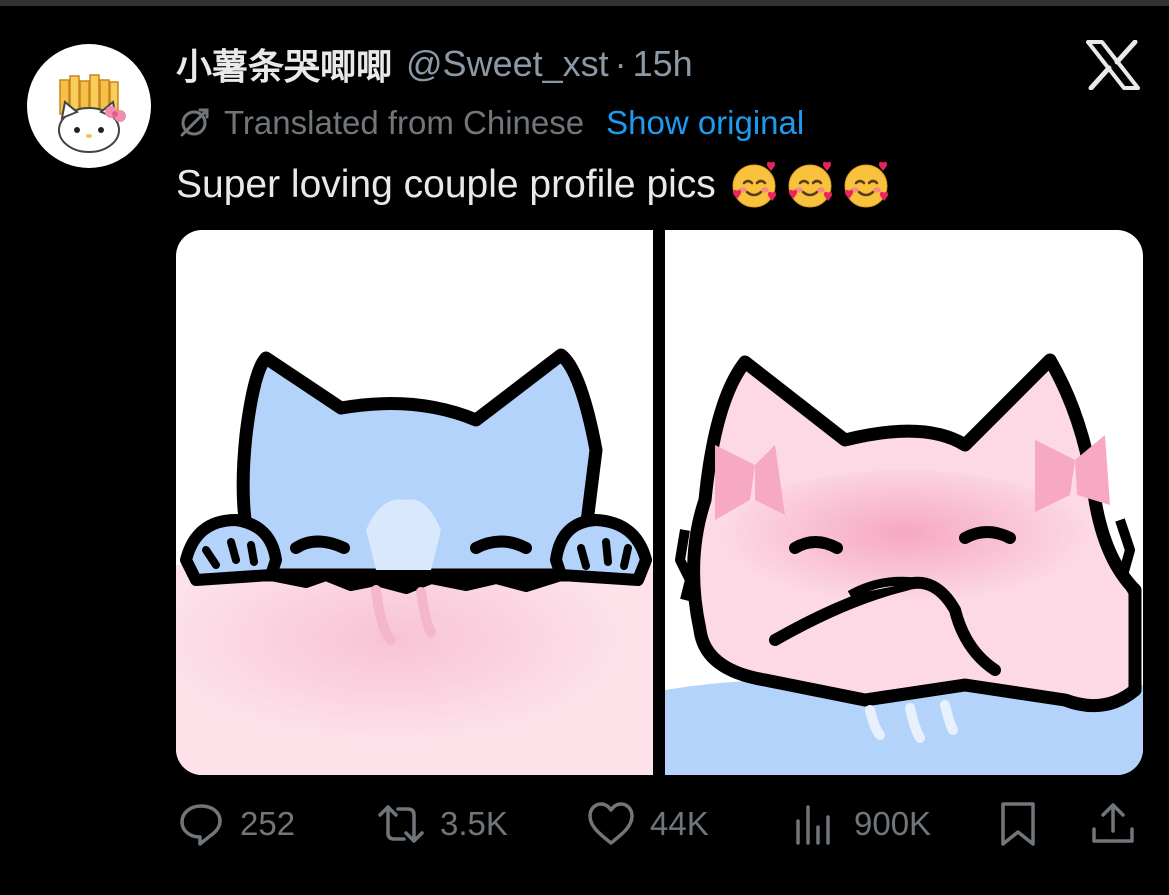  What do you see at coordinates (679, 823) in the screenshot?
I see `like-count: 44K` at bounding box center [679, 823].